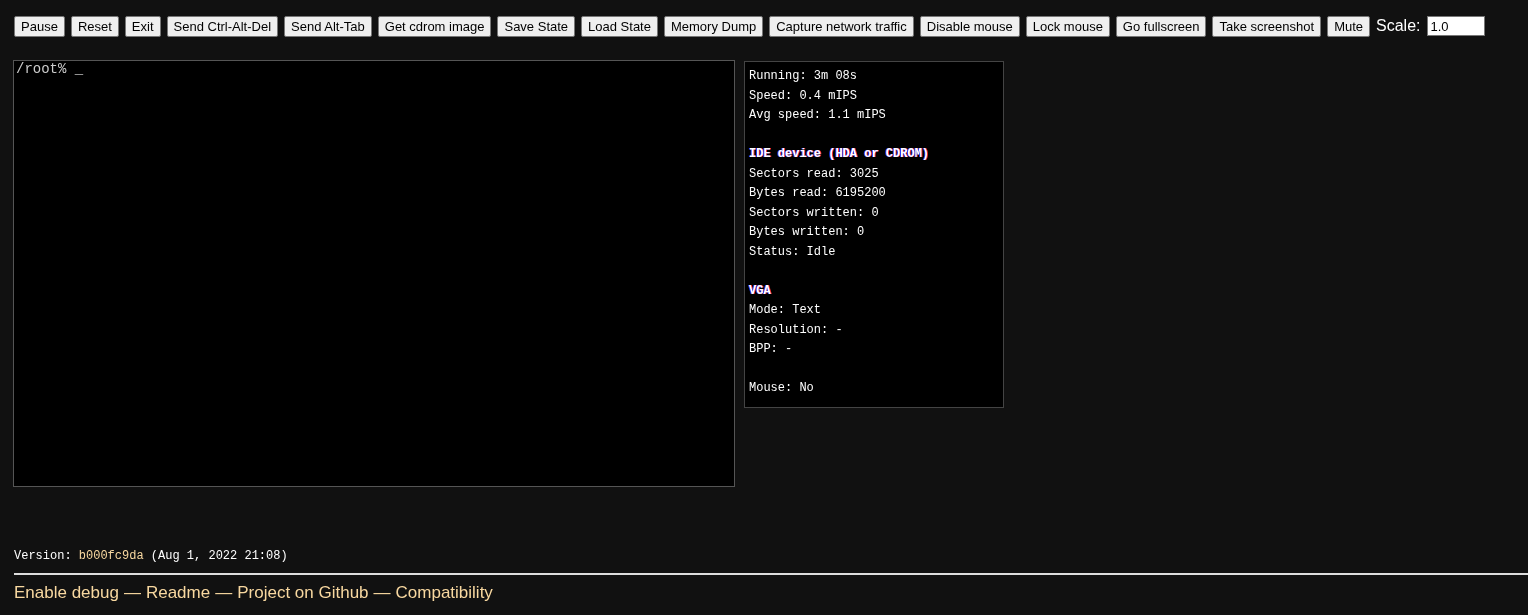  I want to click on stats-line: Sectors written: 0, so click(814, 213).